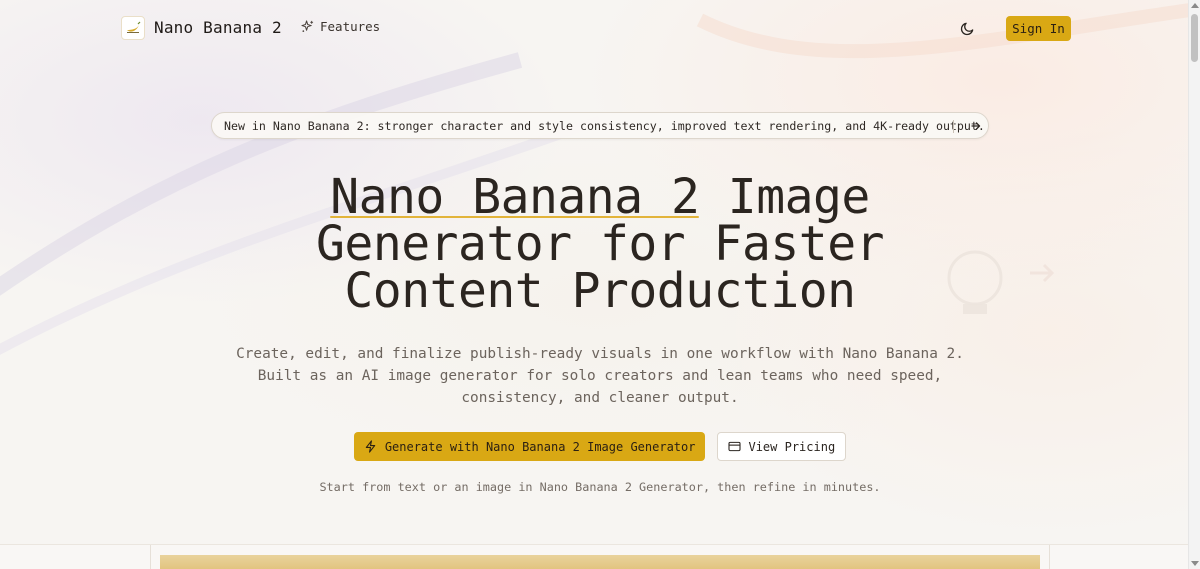 This screenshot has width=1200, height=569. I want to click on hero-title-line-2: Generator for Faster, so click(600, 244).